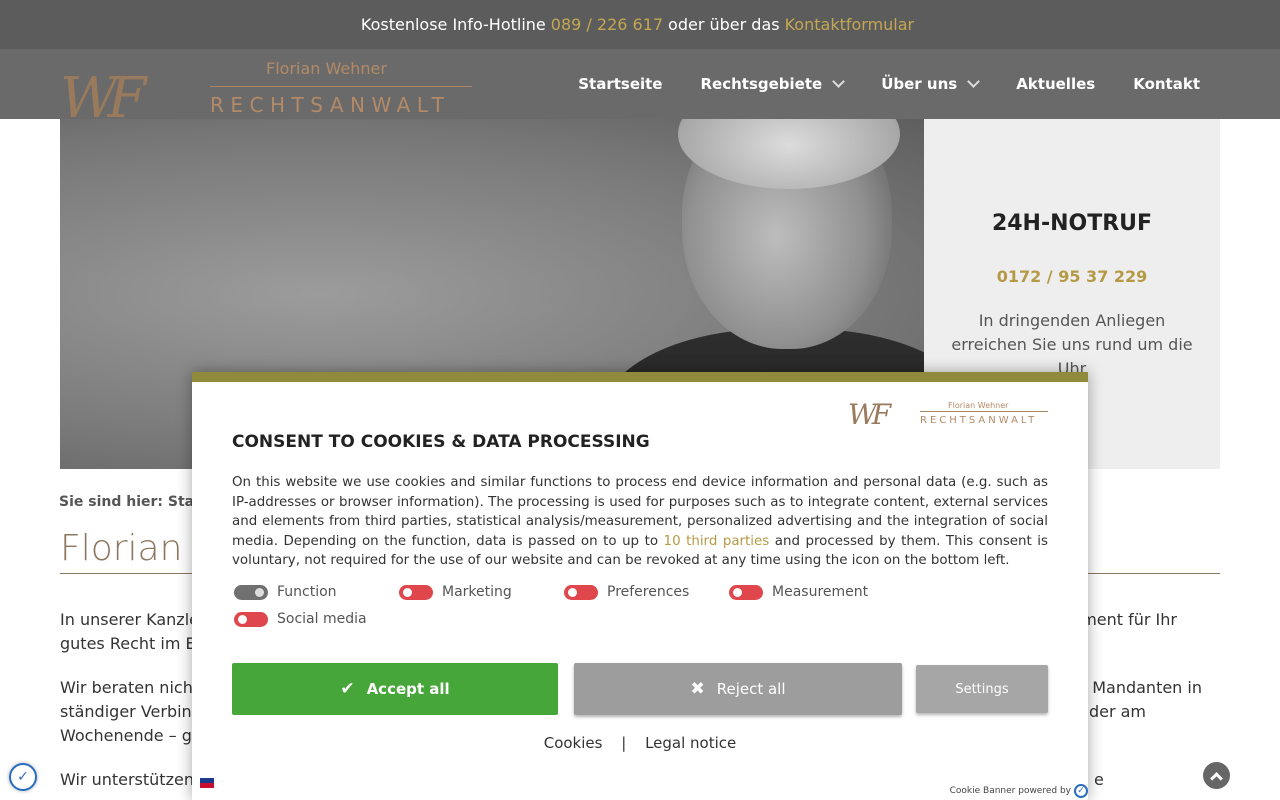 Image resolution: width=1280 pixels, height=800 pixels. What do you see at coordinates (251, 619) in the screenshot?
I see `social-media-switch` at bounding box center [251, 619].